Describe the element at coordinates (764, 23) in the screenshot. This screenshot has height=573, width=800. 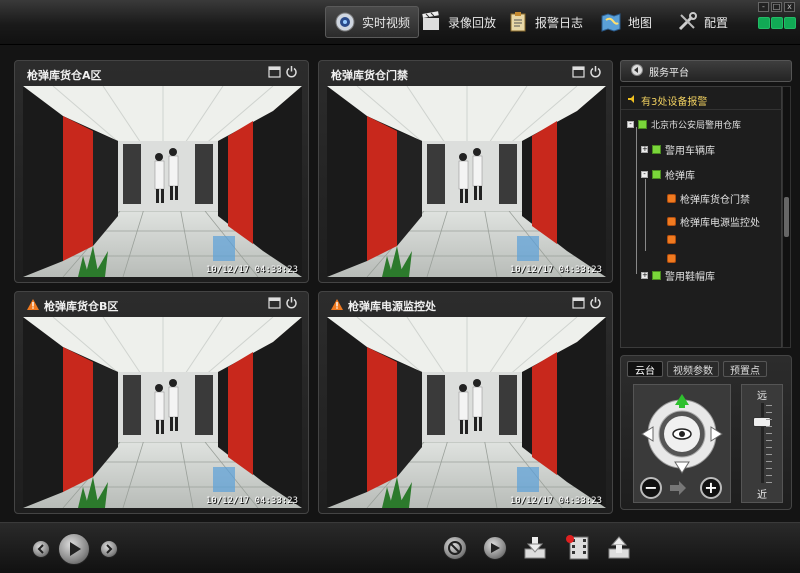
I see `layout-single-button` at that location.